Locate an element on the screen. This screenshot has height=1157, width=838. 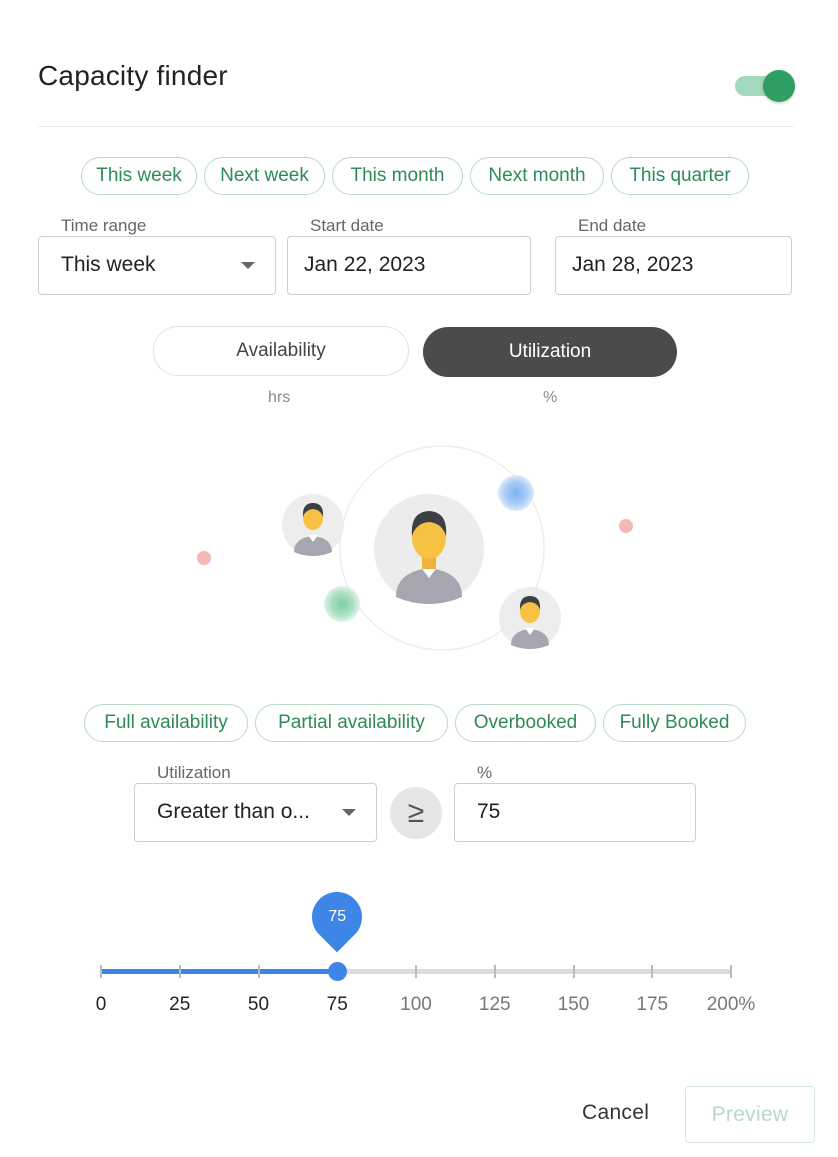
cancel-button: Cancel is located at coordinates (615, 1113).